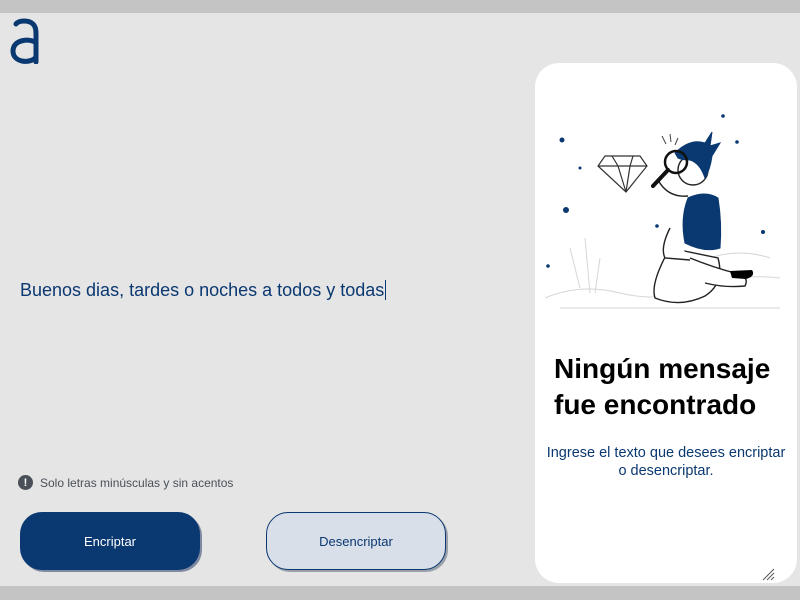  What do you see at coordinates (386, 290) in the screenshot?
I see `text-caret` at bounding box center [386, 290].